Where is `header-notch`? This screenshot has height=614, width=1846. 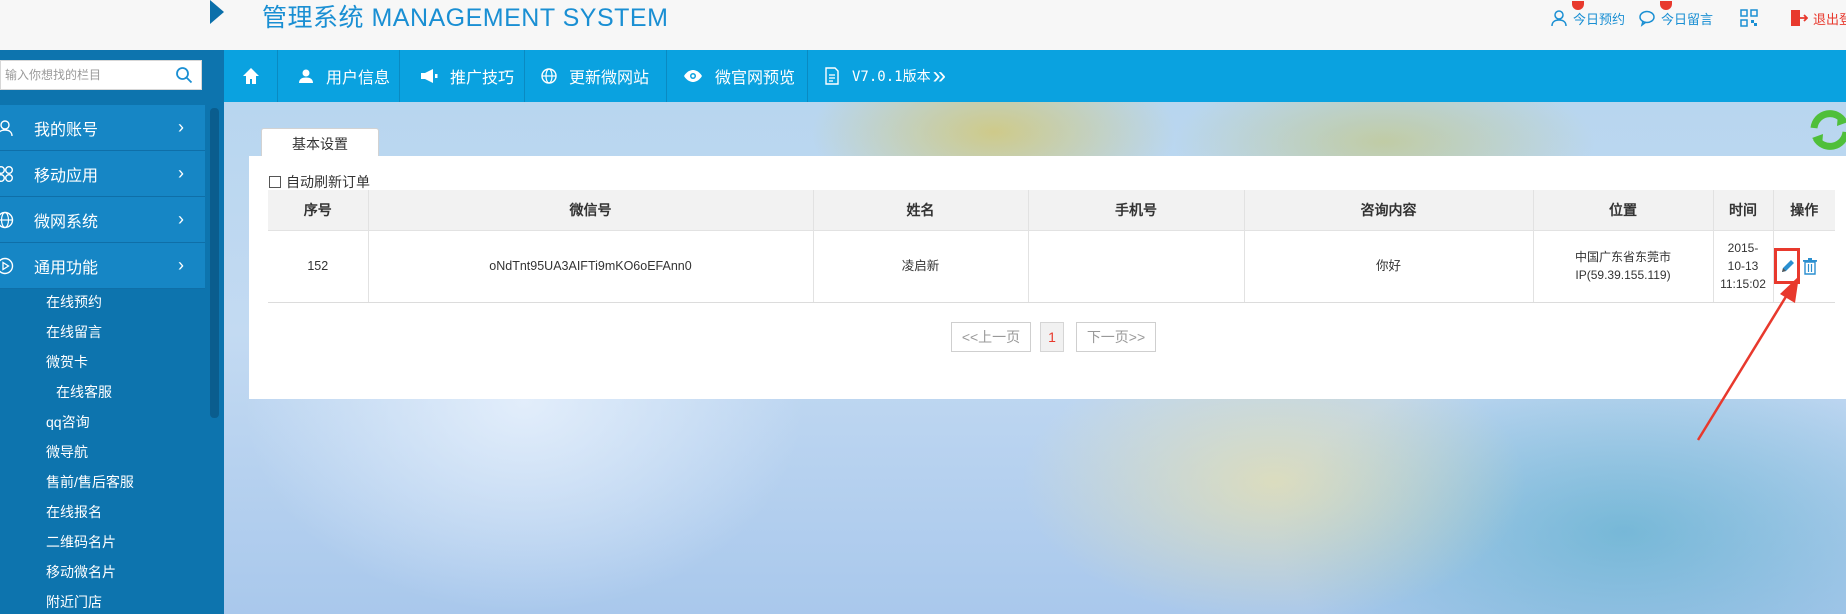 header-notch is located at coordinates (217, 12).